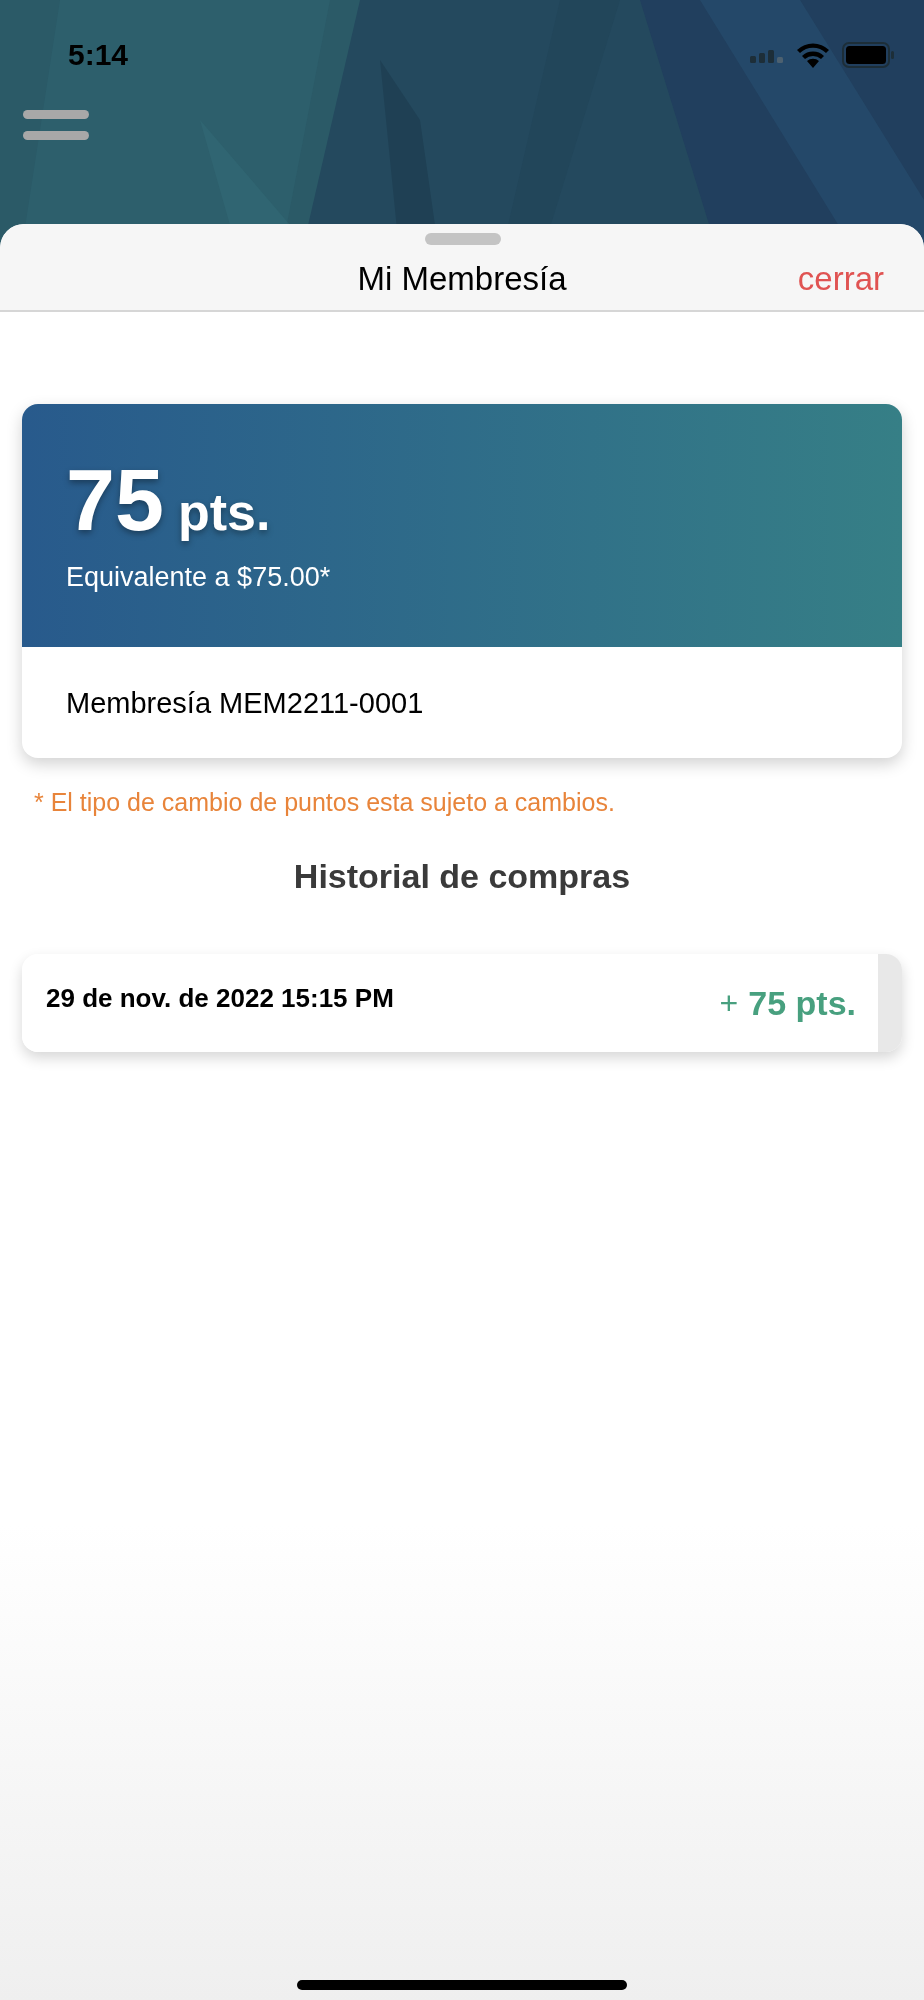 Image resolution: width=924 pixels, height=2000 pixels. I want to click on wifi-icon, so click(813, 55).